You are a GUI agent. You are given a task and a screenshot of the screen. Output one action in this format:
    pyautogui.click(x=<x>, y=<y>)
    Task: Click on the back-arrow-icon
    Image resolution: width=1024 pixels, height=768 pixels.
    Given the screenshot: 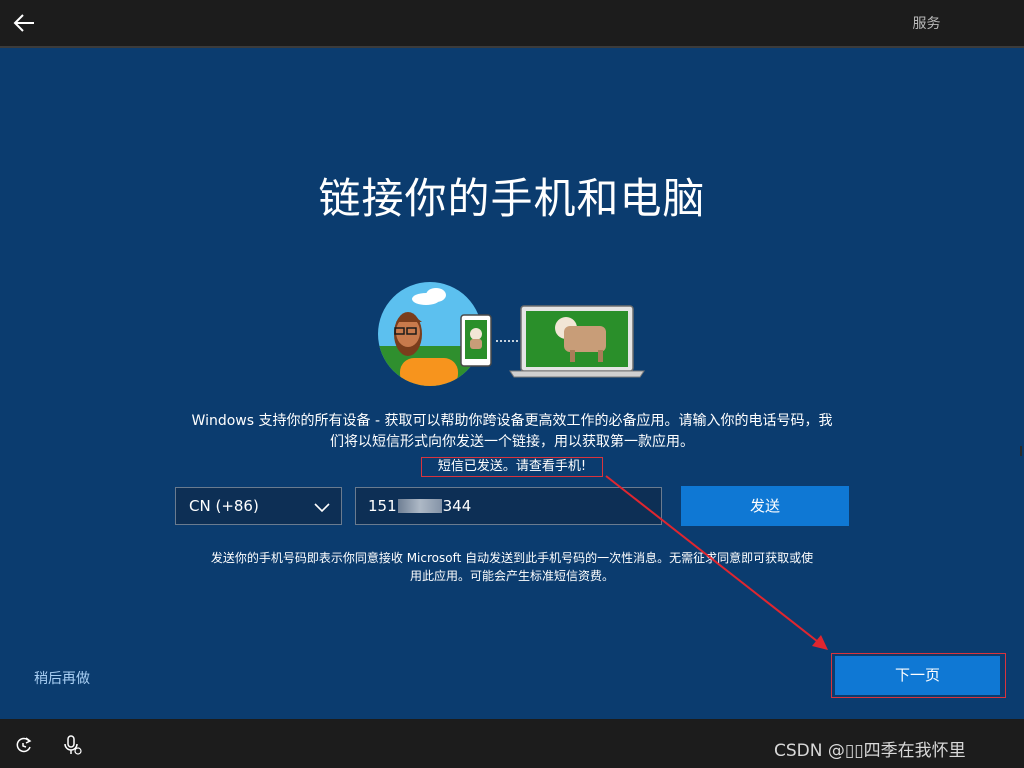 What is the action you would take?
    pyautogui.click(x=23, y=23)
    